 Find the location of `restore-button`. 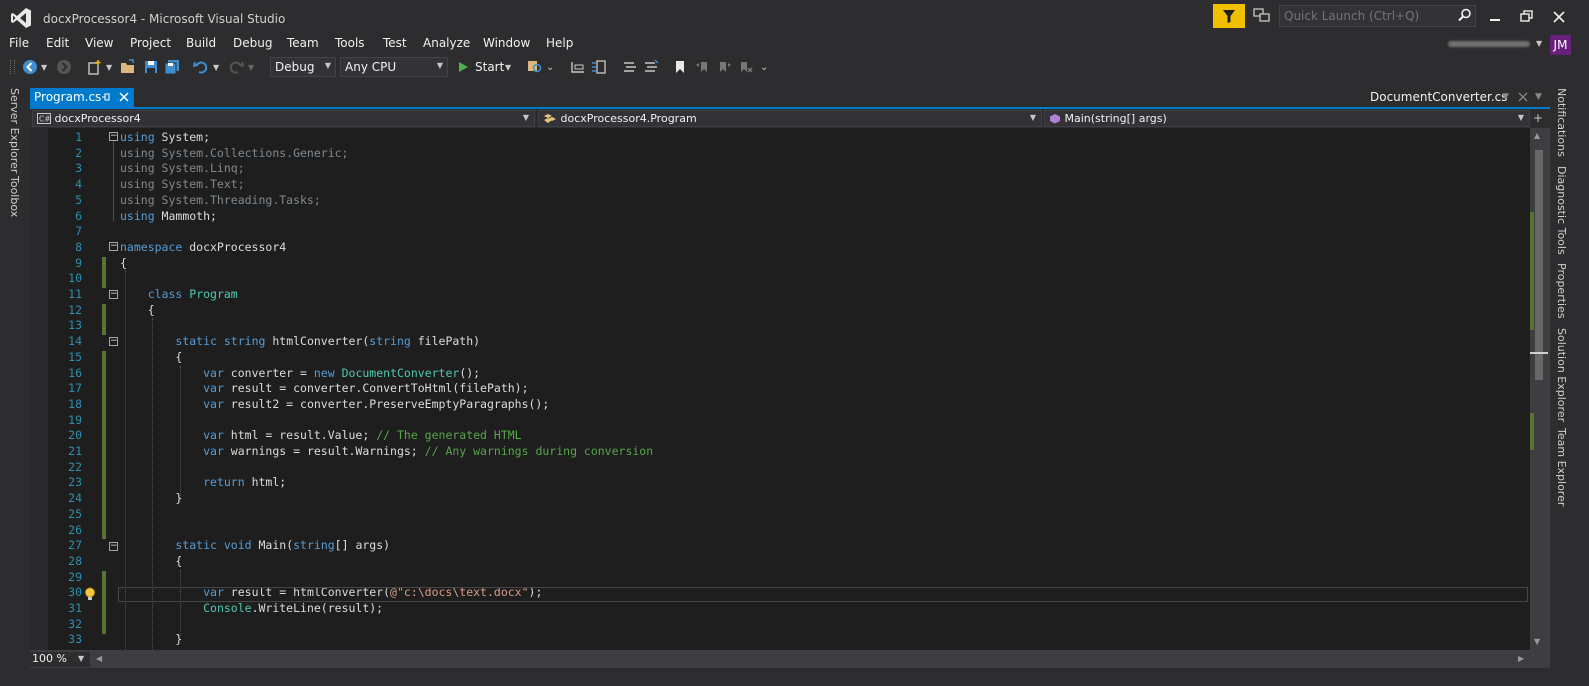

restore-button is located at coordinates (1527, 17).